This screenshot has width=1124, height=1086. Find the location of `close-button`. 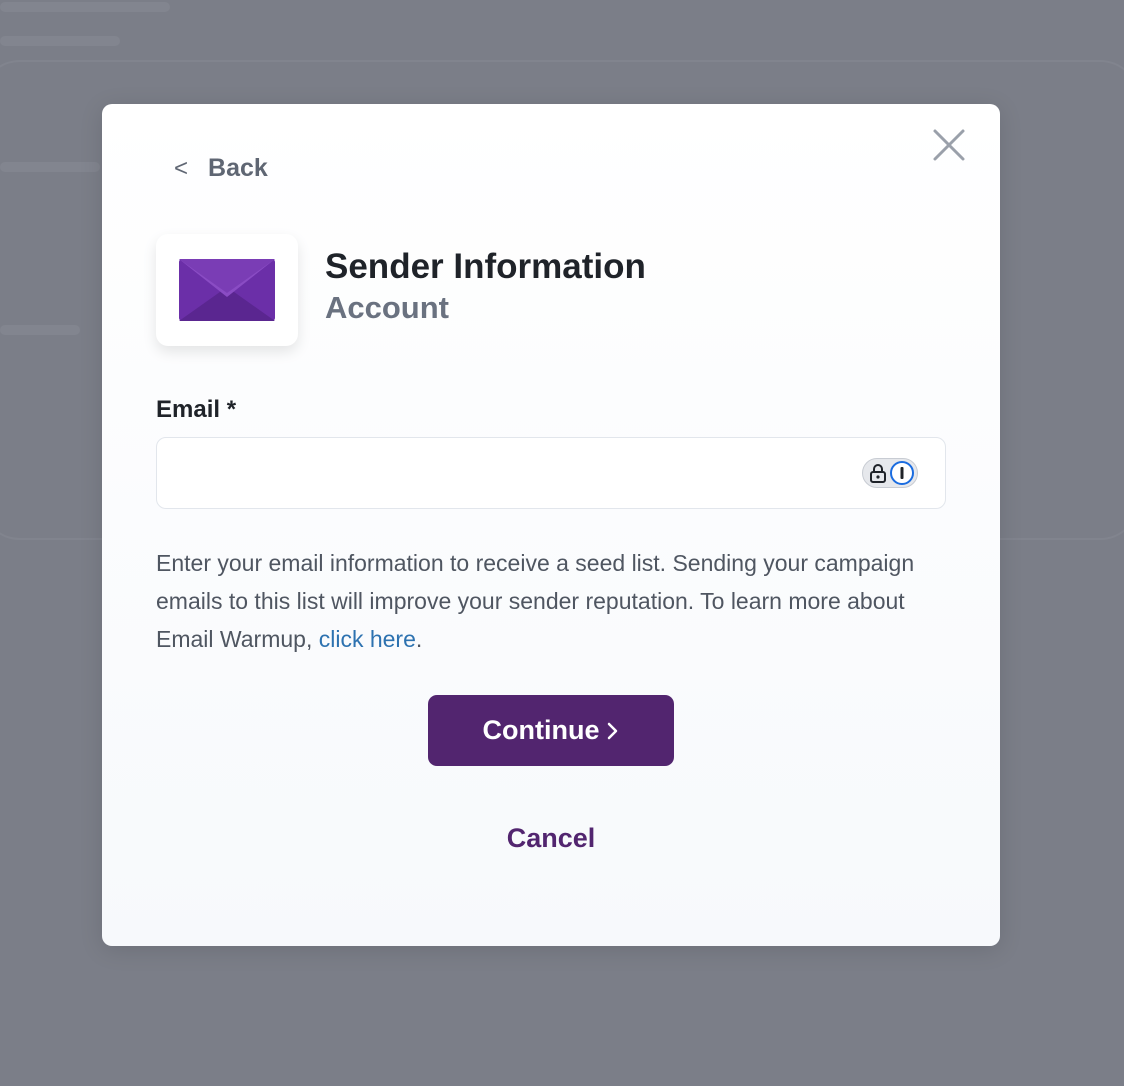

close-button is located at coordinates (949, 145).